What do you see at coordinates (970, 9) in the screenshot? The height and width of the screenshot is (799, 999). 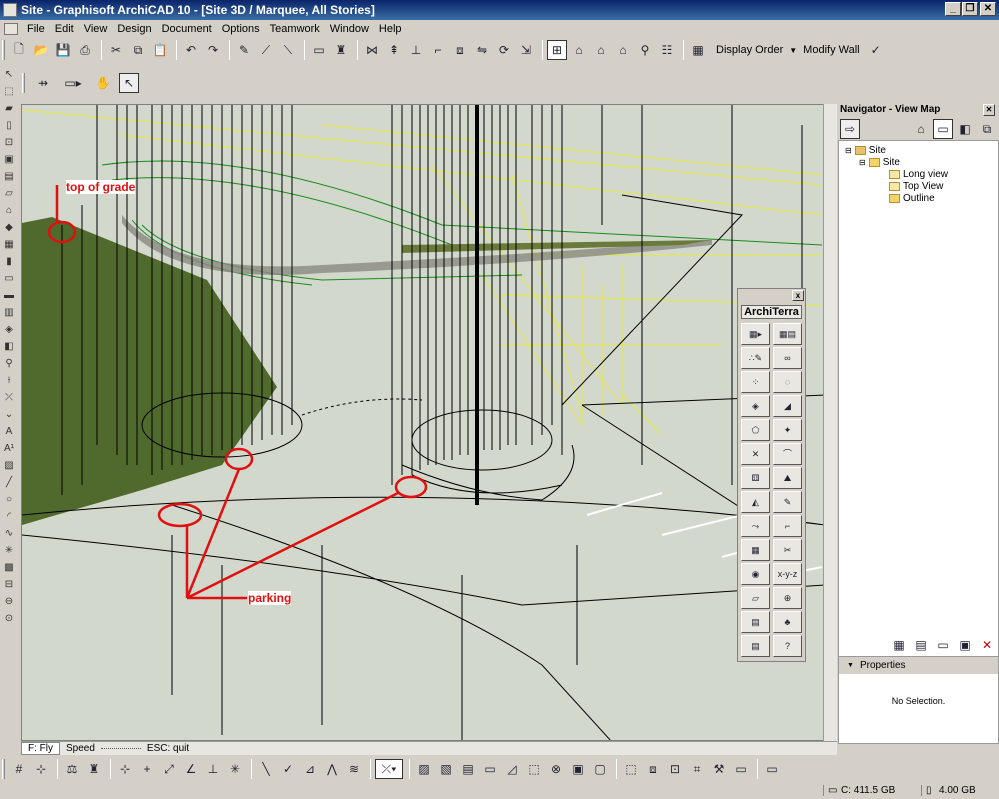 I see `restore-button: ❐` at bounding box center [970, 9].